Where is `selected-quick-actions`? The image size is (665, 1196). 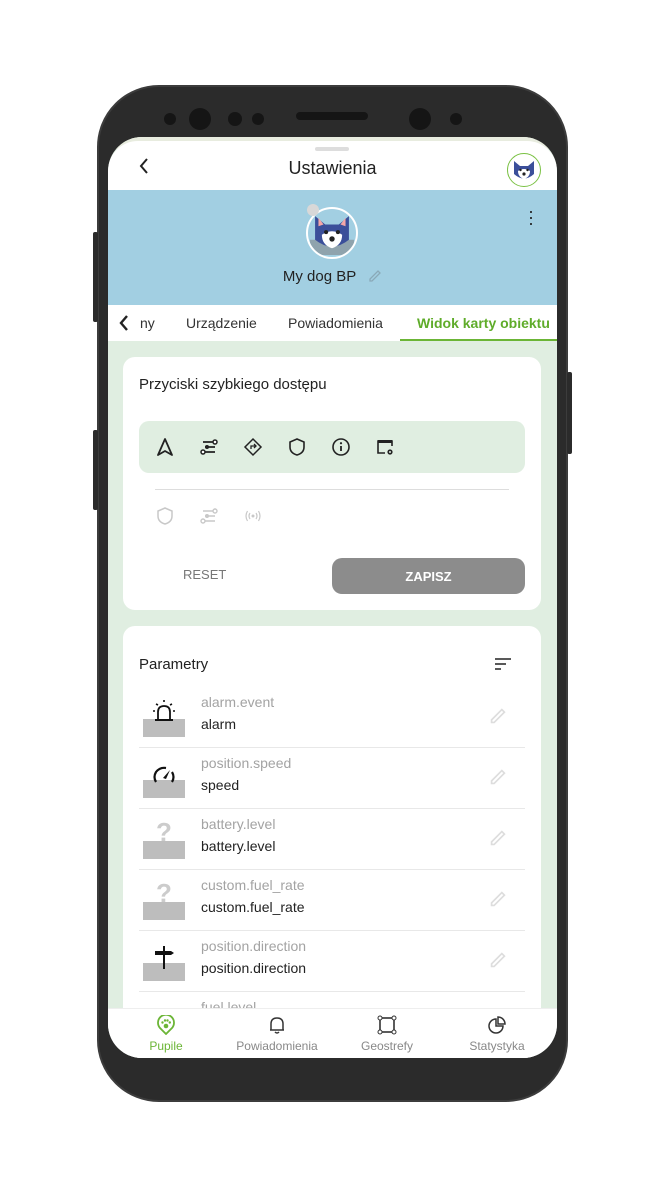 selected-quick-actions is located at coordinates (332, 447).